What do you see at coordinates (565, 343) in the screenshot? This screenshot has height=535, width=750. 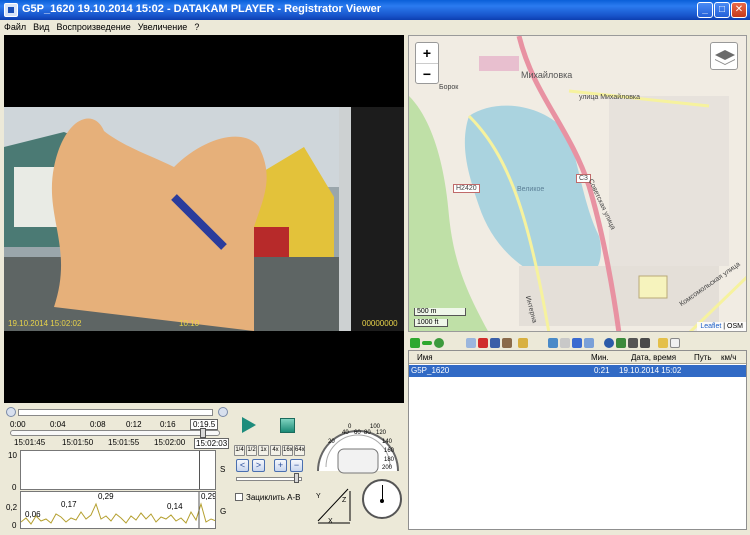 I see `blank-icon` at bounding box center [565, 343].